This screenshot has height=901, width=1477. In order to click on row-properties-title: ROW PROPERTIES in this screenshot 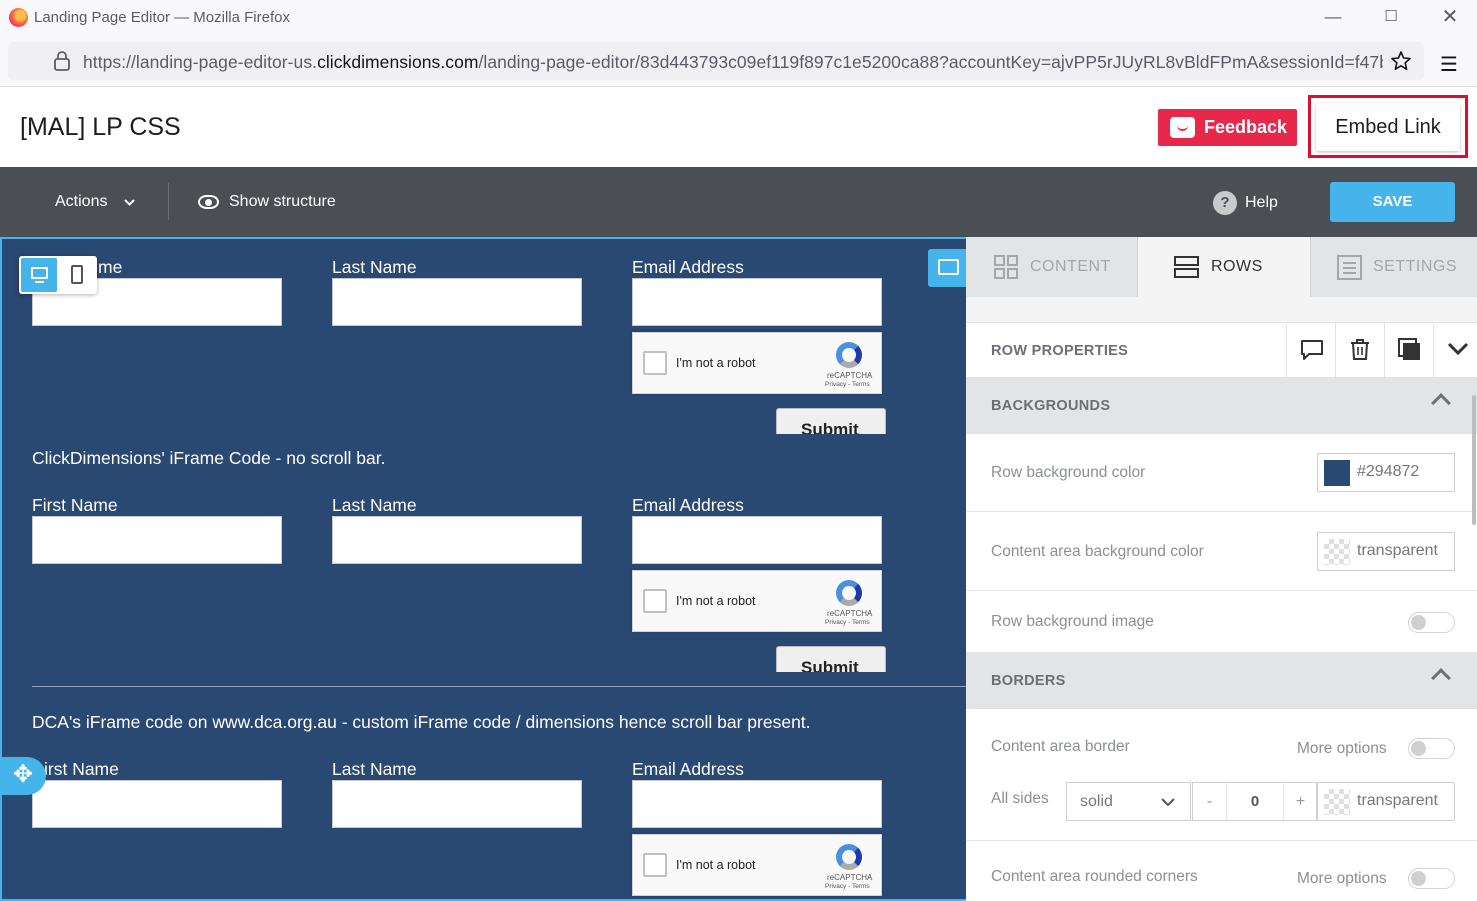, I will do `click(1060, 351)`.